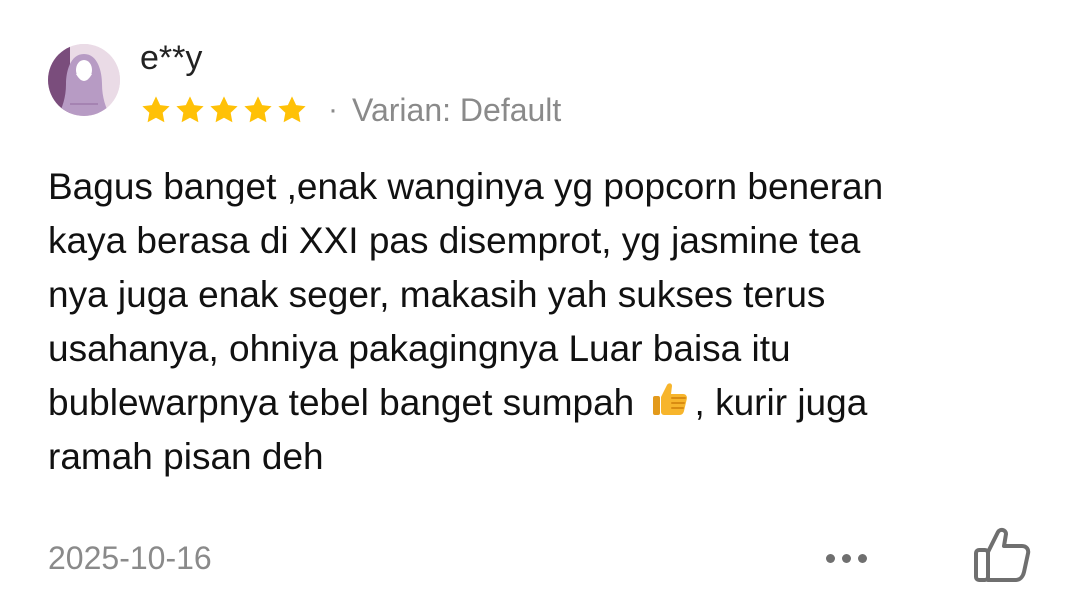  I want to click on like-button, so click(1002, 556).